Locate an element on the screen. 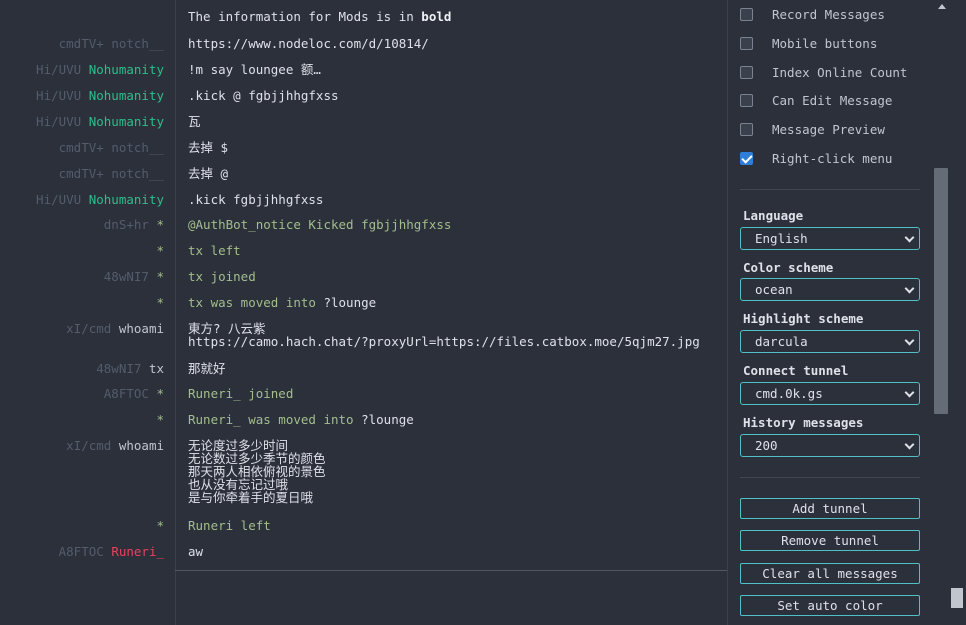 This screenshot has height=625, width=966. setting-select: cmd.0k.gs is located at coordinates (830, 393).